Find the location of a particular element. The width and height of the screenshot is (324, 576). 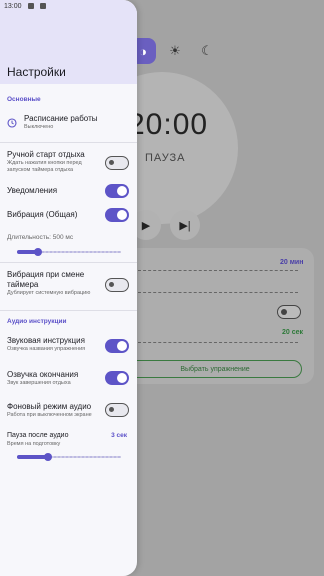

schedule-label: Расписание работы is located at coordinates (61, 118).